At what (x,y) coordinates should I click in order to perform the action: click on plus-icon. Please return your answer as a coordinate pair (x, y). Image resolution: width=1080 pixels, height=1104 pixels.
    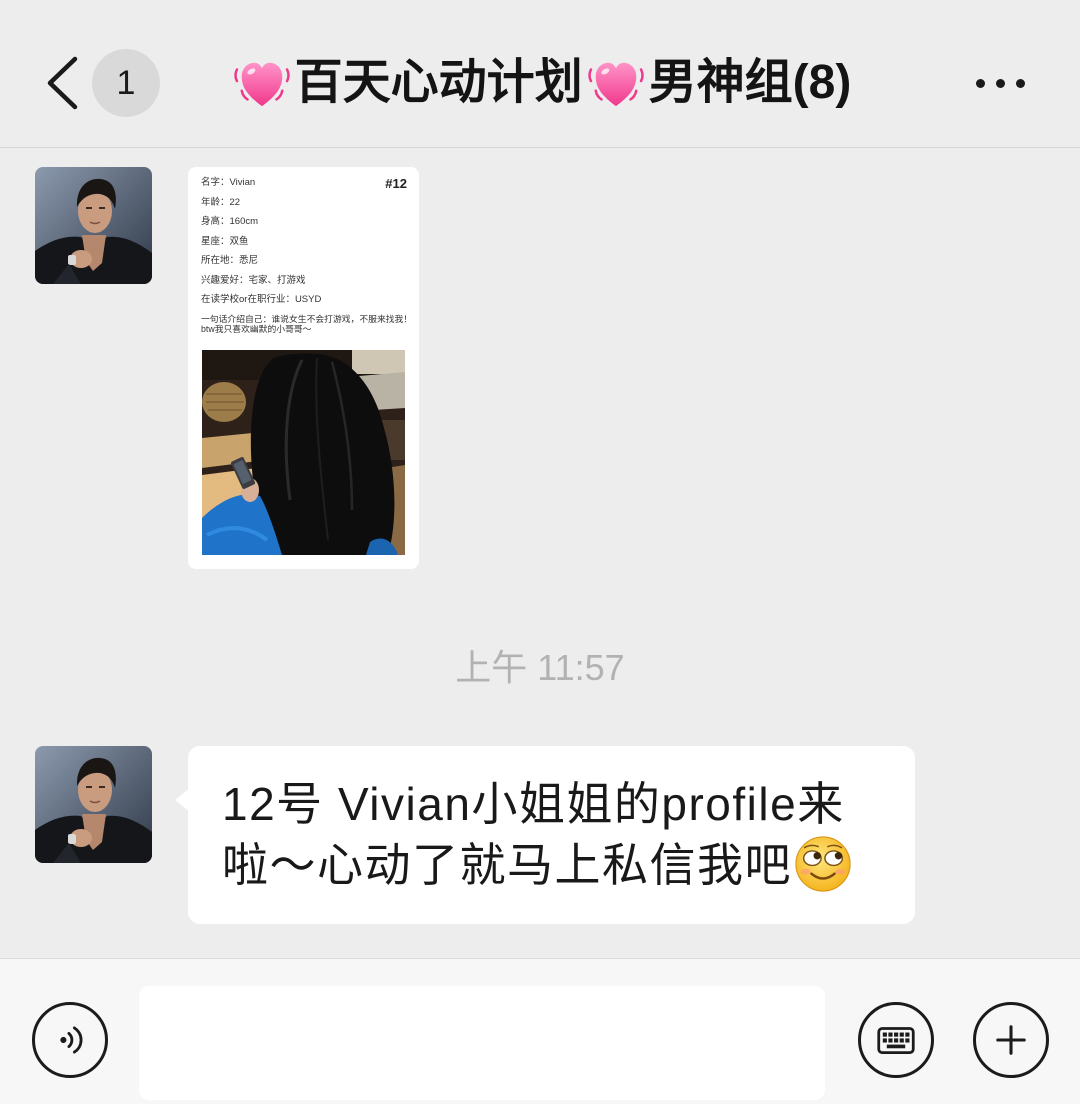
    Looking at the image, I should click on (1011, 1040).